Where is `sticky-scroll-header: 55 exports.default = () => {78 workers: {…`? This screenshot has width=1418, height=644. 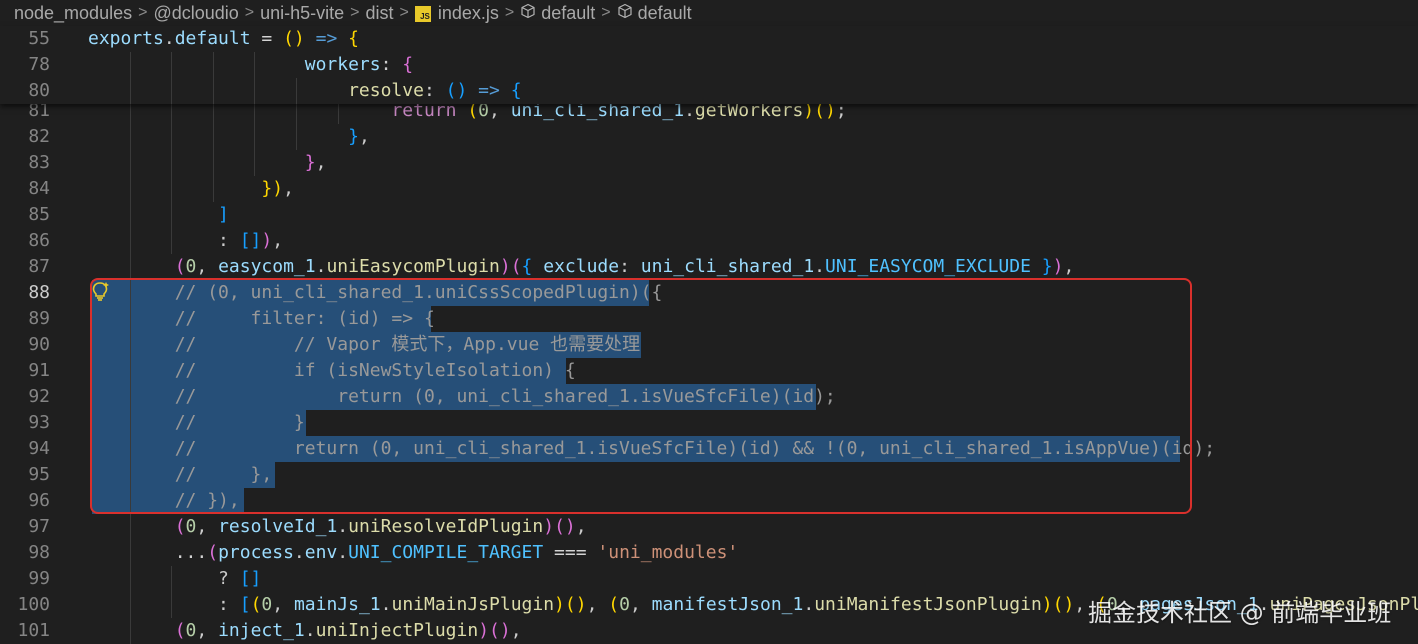 sticky-scroll-header: 55 exports.default = () => {78 workers: {… is located at coordinates (709, 65).